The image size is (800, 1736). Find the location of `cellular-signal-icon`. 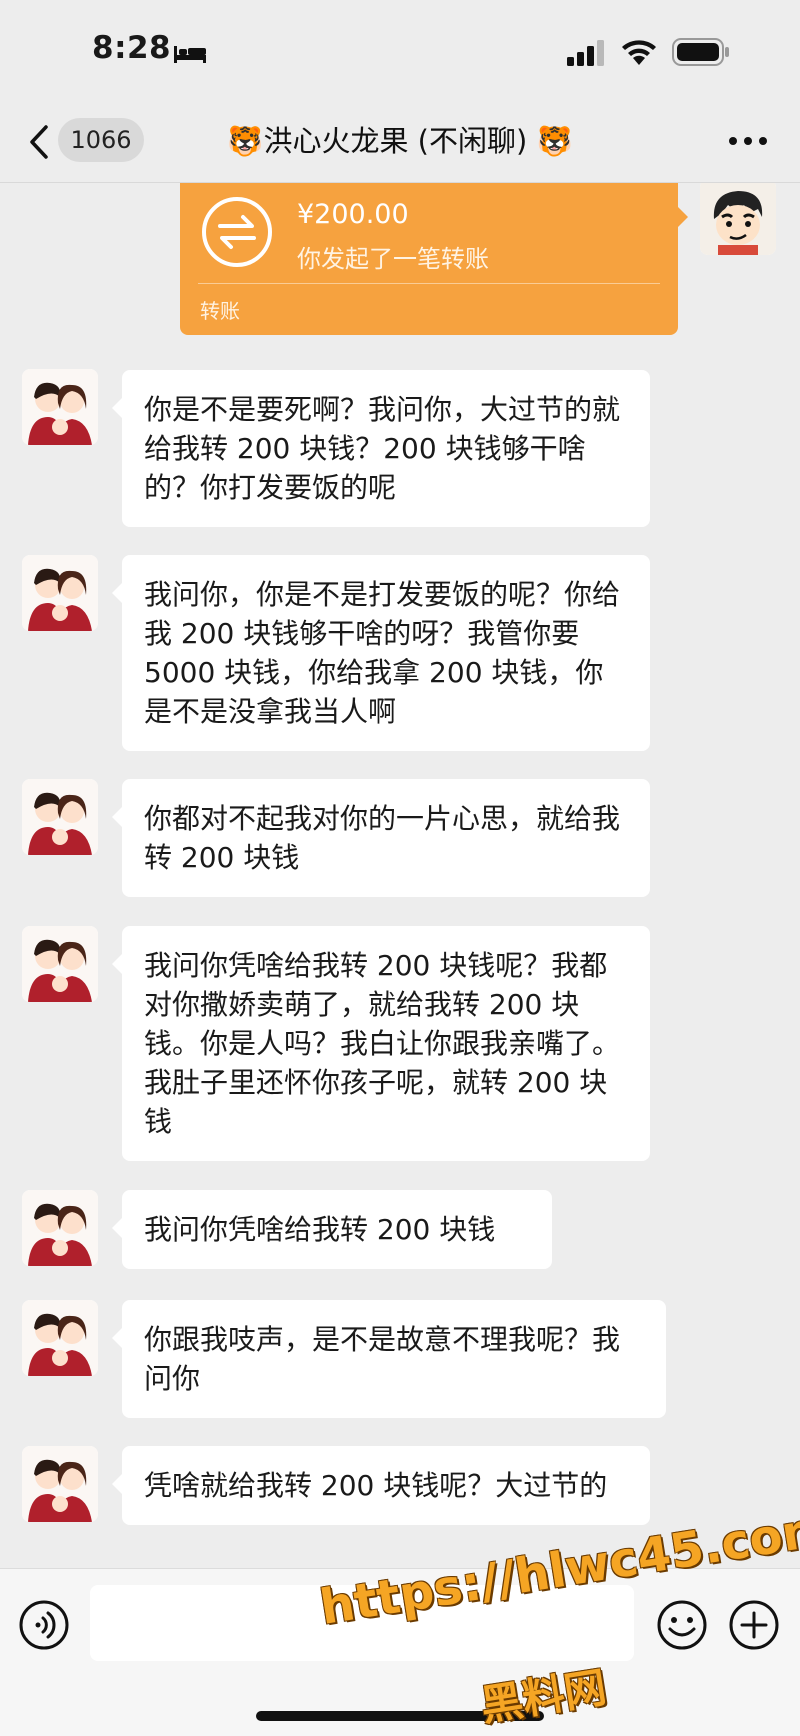

cellular-signal-icon is located at coordinates (585, 53).